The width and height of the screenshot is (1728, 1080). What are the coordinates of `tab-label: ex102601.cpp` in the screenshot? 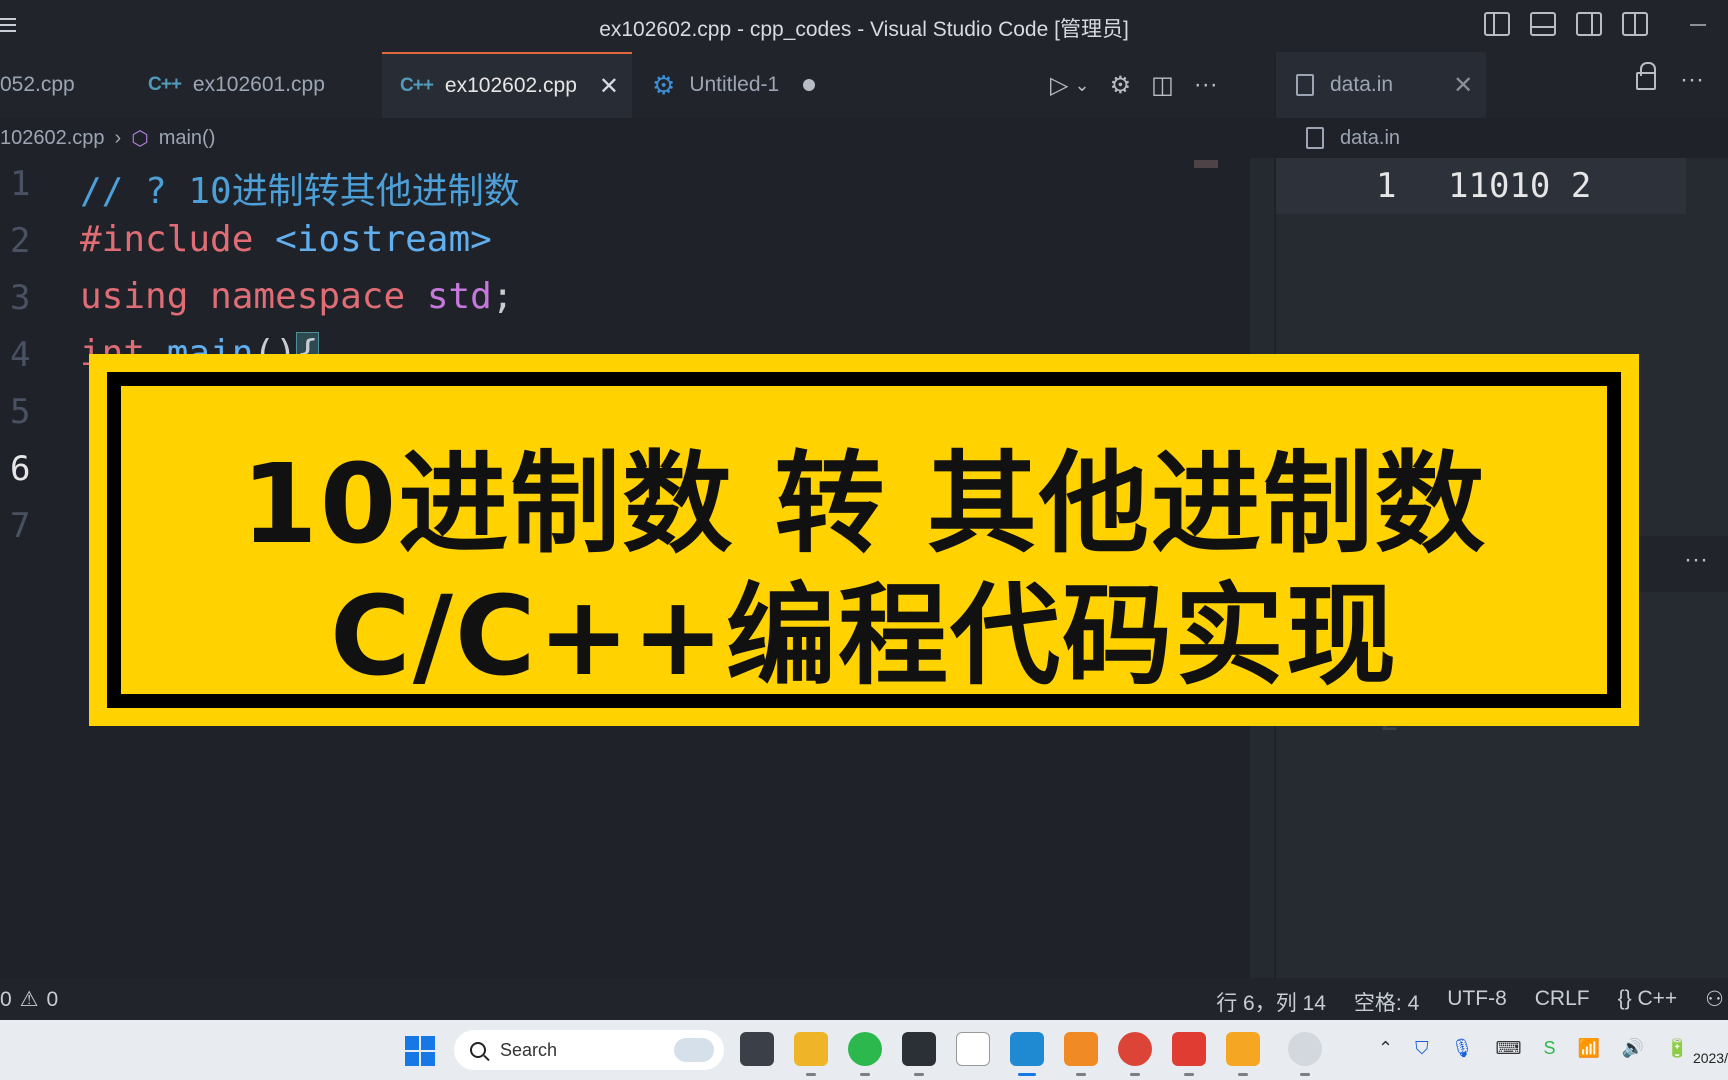 It's located at (258, 84).